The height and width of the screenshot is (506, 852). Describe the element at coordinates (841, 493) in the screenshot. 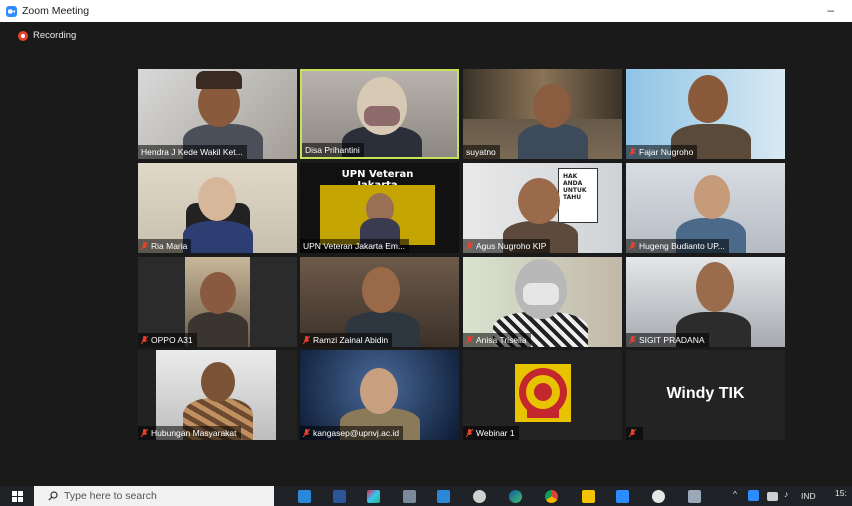

I see `clock-time: 15:` at that location.